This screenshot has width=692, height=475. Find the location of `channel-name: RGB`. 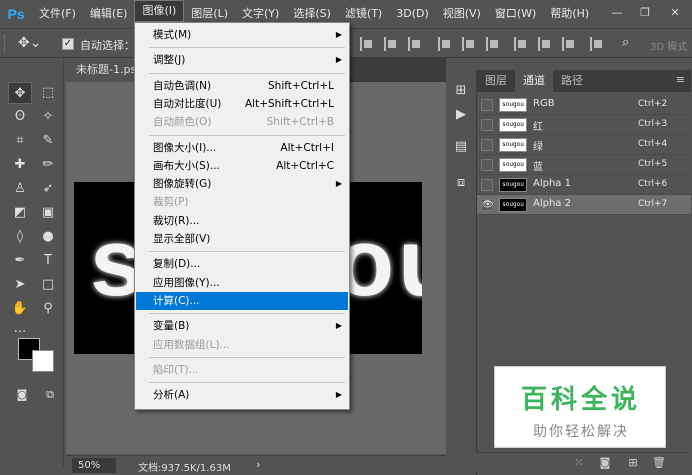

channel-name: RGB is located at coordinates (544, 103).